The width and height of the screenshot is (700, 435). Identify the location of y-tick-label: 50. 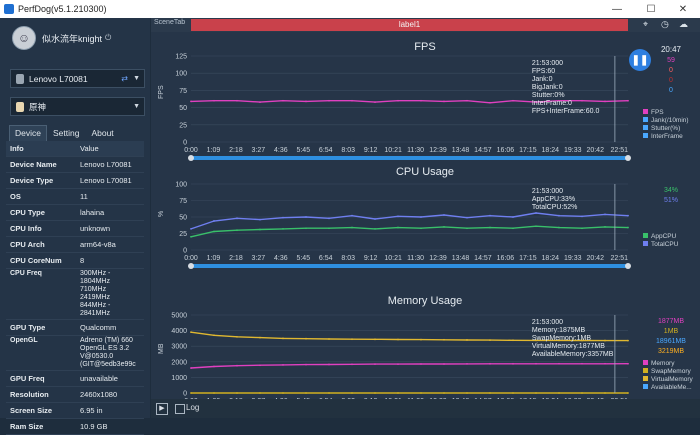
(183, 218).